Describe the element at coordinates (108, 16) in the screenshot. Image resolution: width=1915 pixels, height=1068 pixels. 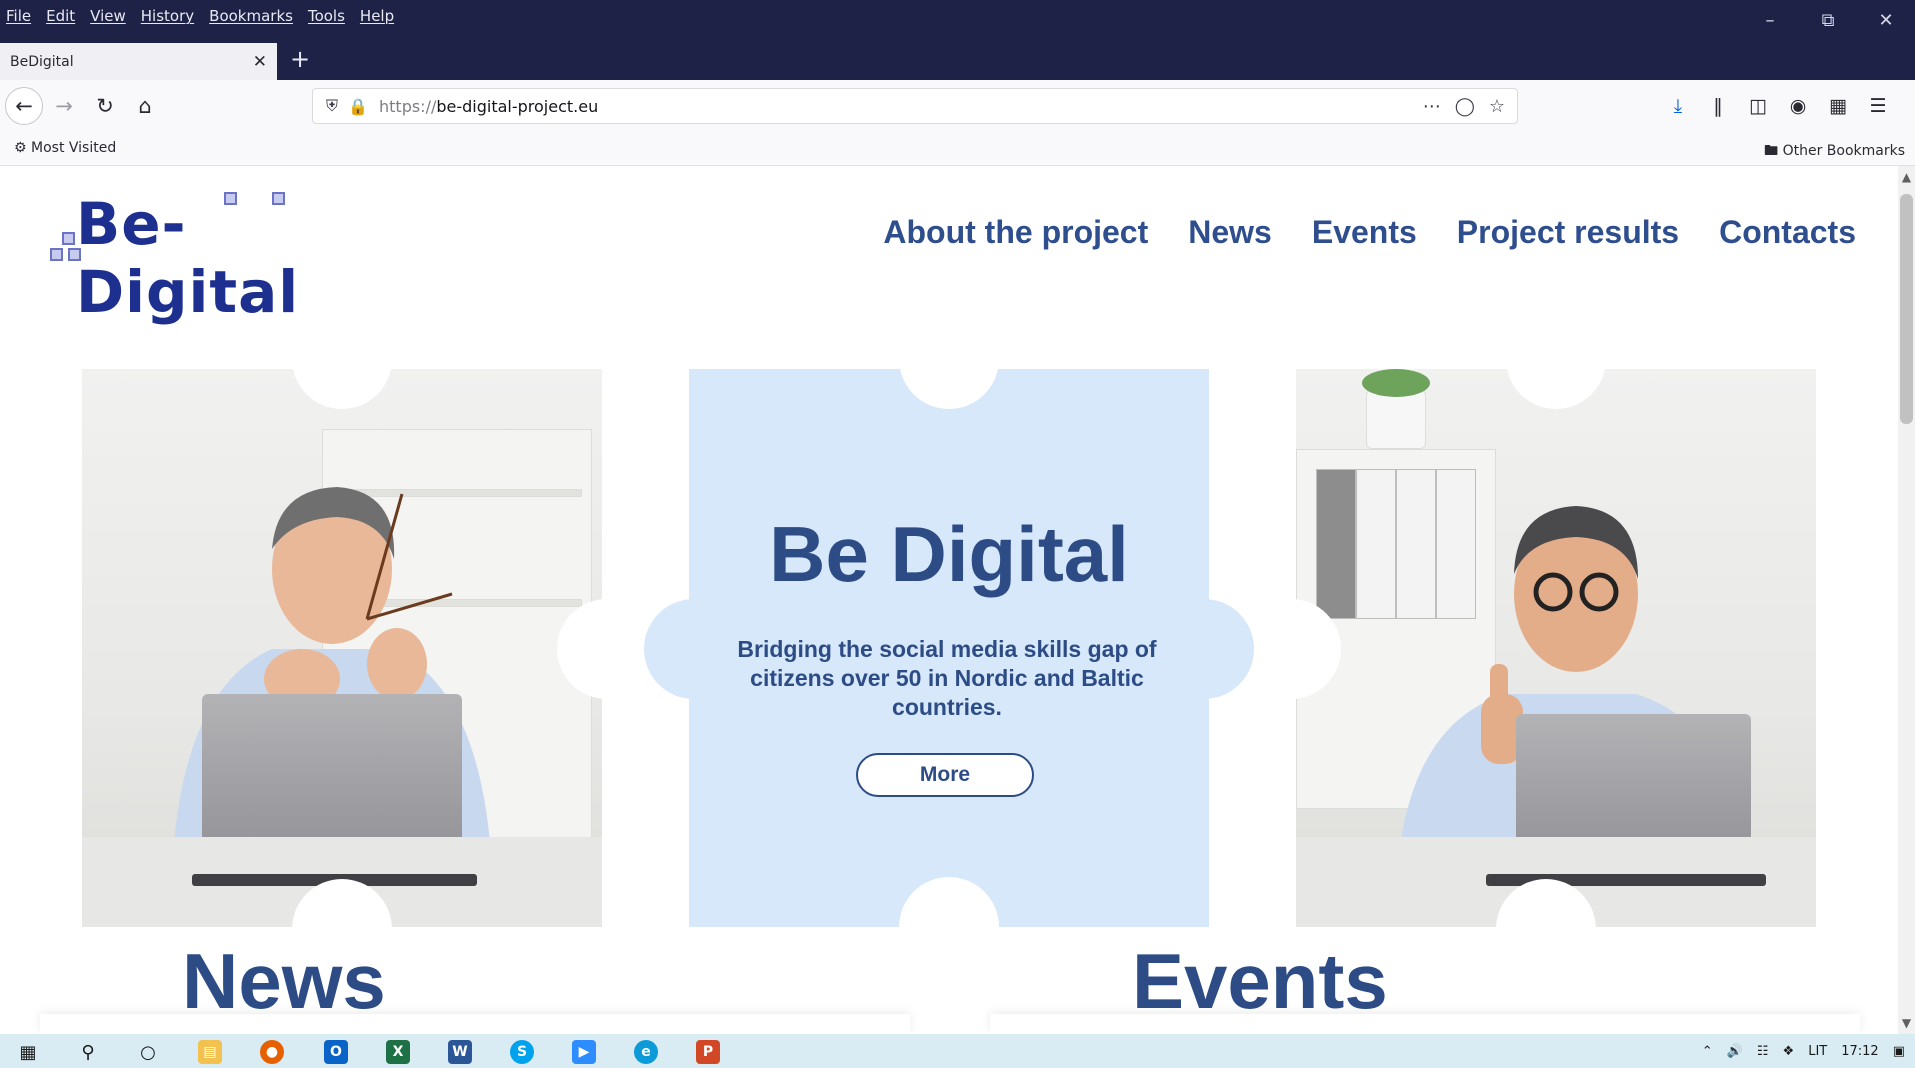
I see `menu-view: View` at that location.